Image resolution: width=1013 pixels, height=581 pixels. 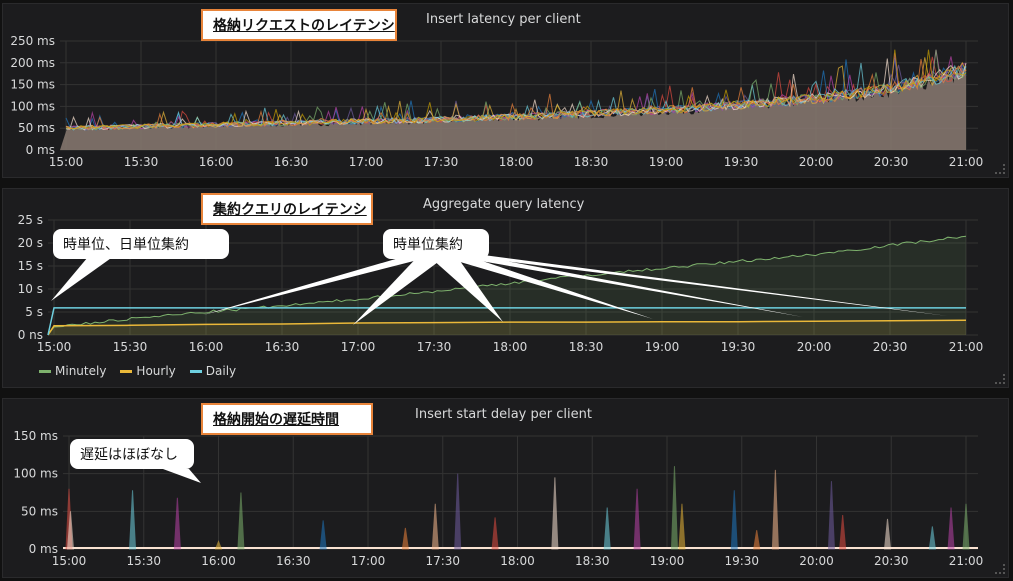 I want to click on y-tick-label: 200 ms, so click(x=32, y=63).